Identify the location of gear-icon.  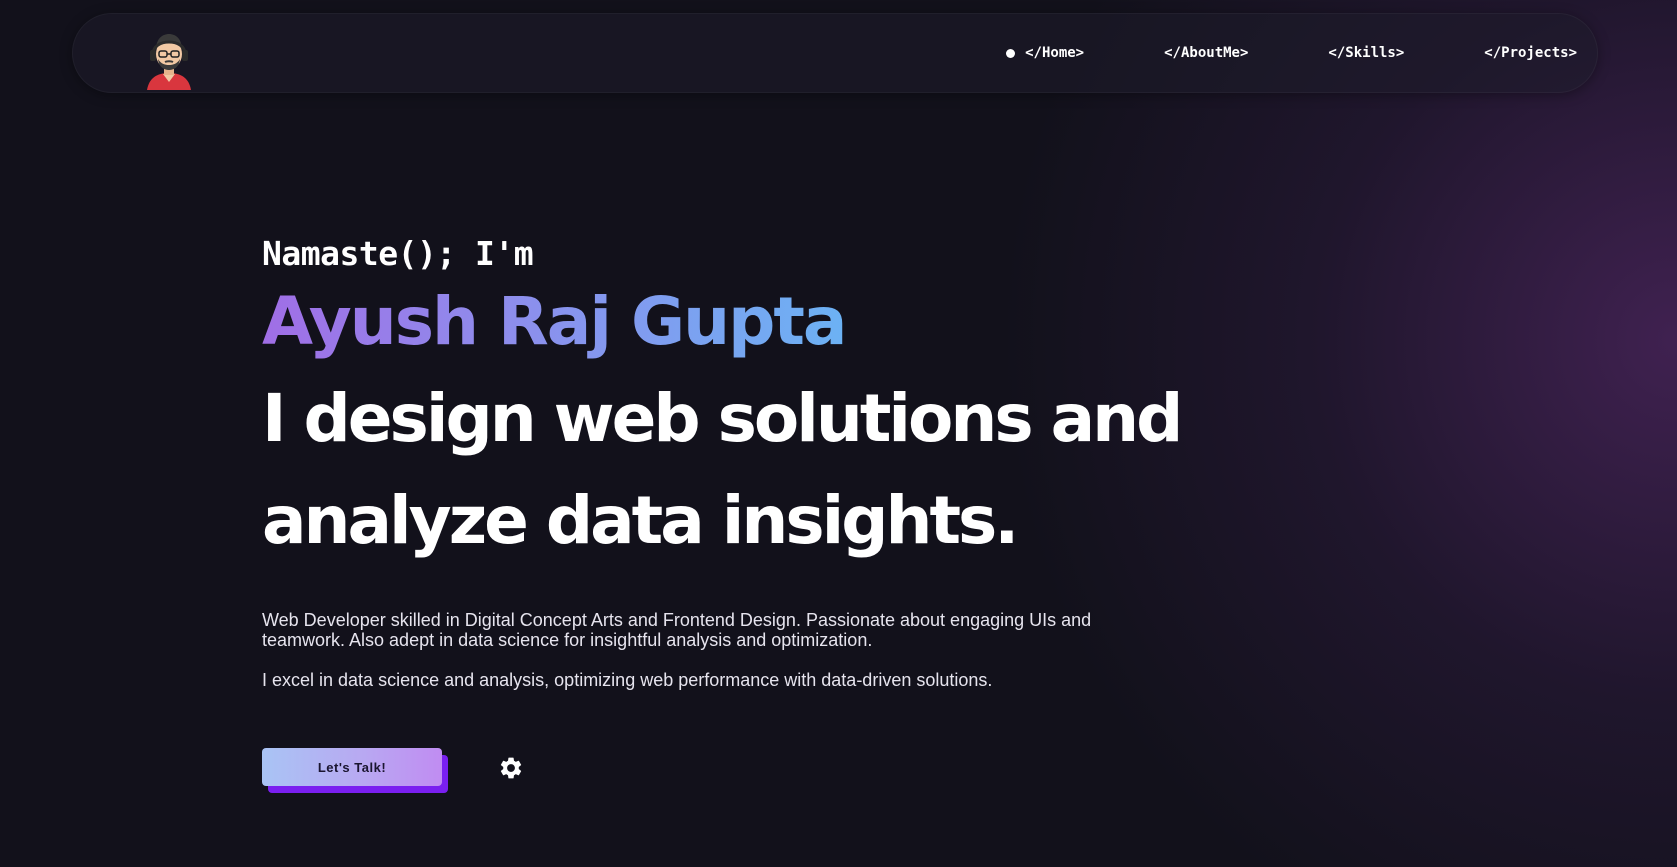
(511, 768).